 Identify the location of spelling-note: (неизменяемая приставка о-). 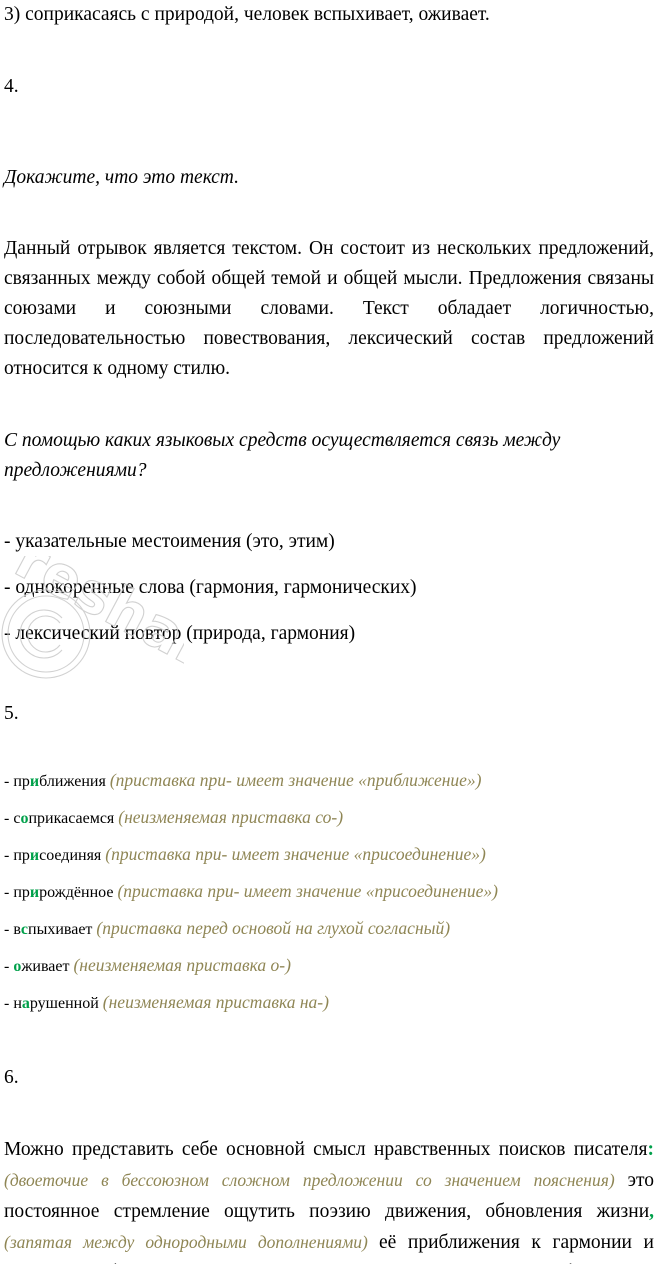
(182, 965).